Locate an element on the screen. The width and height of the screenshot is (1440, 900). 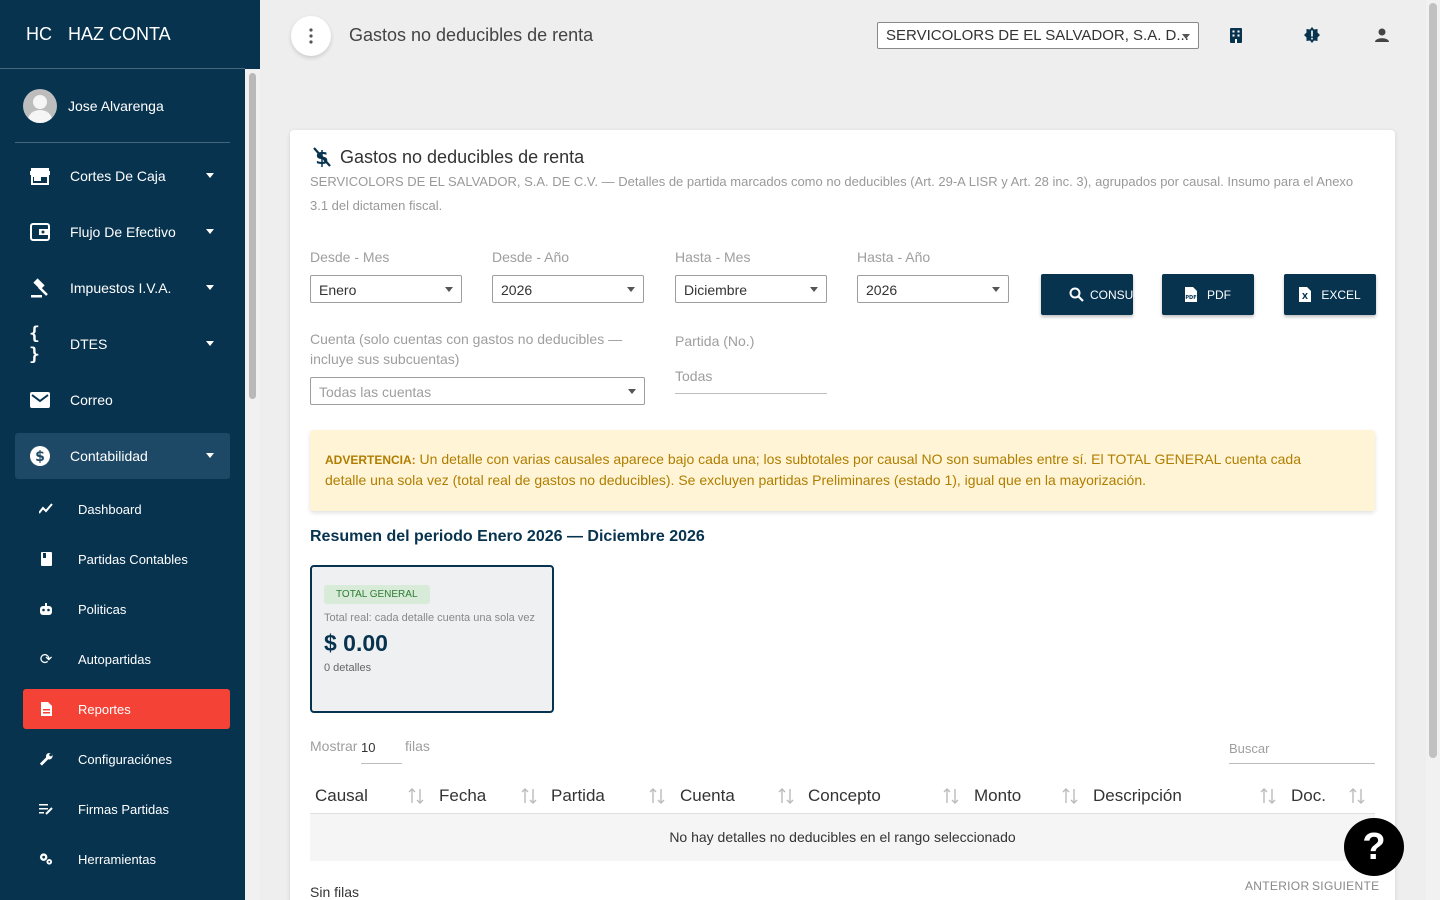
sidebar-scrollbar is located at coordinates (252, 484).